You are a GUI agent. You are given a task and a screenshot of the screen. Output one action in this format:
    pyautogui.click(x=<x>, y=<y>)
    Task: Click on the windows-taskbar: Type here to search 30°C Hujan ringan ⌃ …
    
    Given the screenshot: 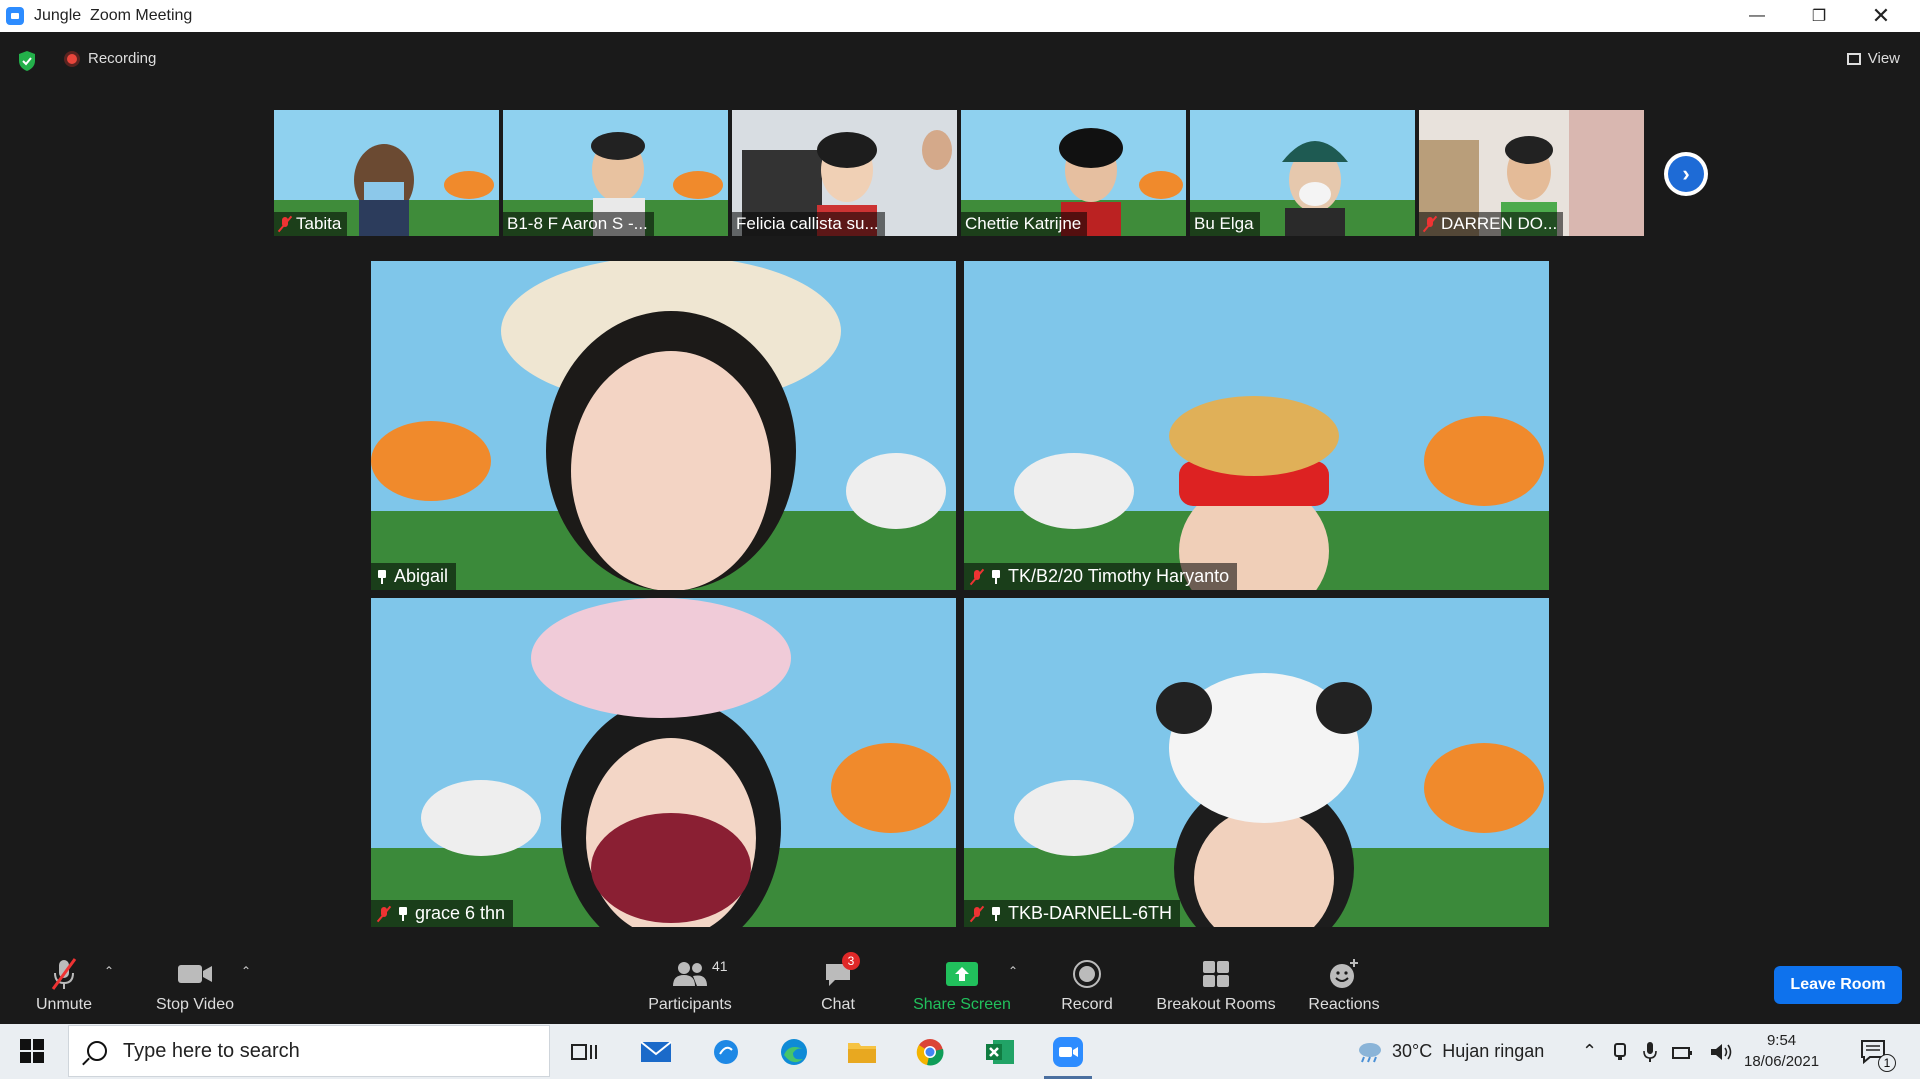 What is the action you would take?
    pyautogui.click(x=960, y=1051)
    